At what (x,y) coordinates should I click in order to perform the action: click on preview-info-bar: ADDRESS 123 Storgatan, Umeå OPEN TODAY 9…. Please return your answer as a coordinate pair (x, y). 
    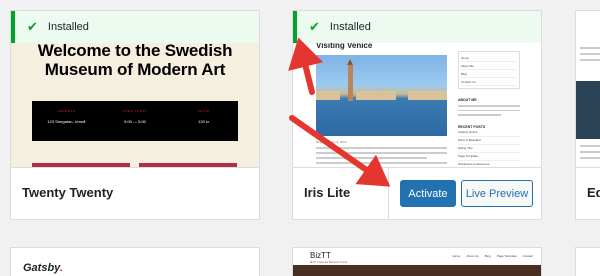
    Looking at the image, I should click on (135, 121).